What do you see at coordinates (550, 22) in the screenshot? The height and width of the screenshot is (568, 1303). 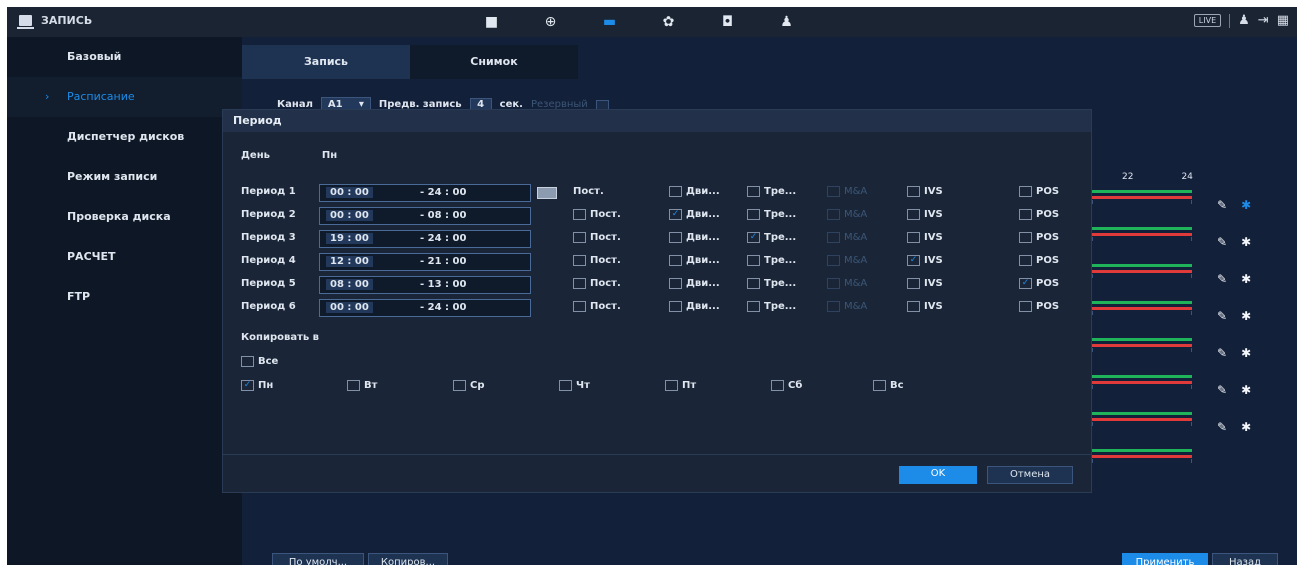 I see `network-icon: ⊕` at bounding box center [550, 22].